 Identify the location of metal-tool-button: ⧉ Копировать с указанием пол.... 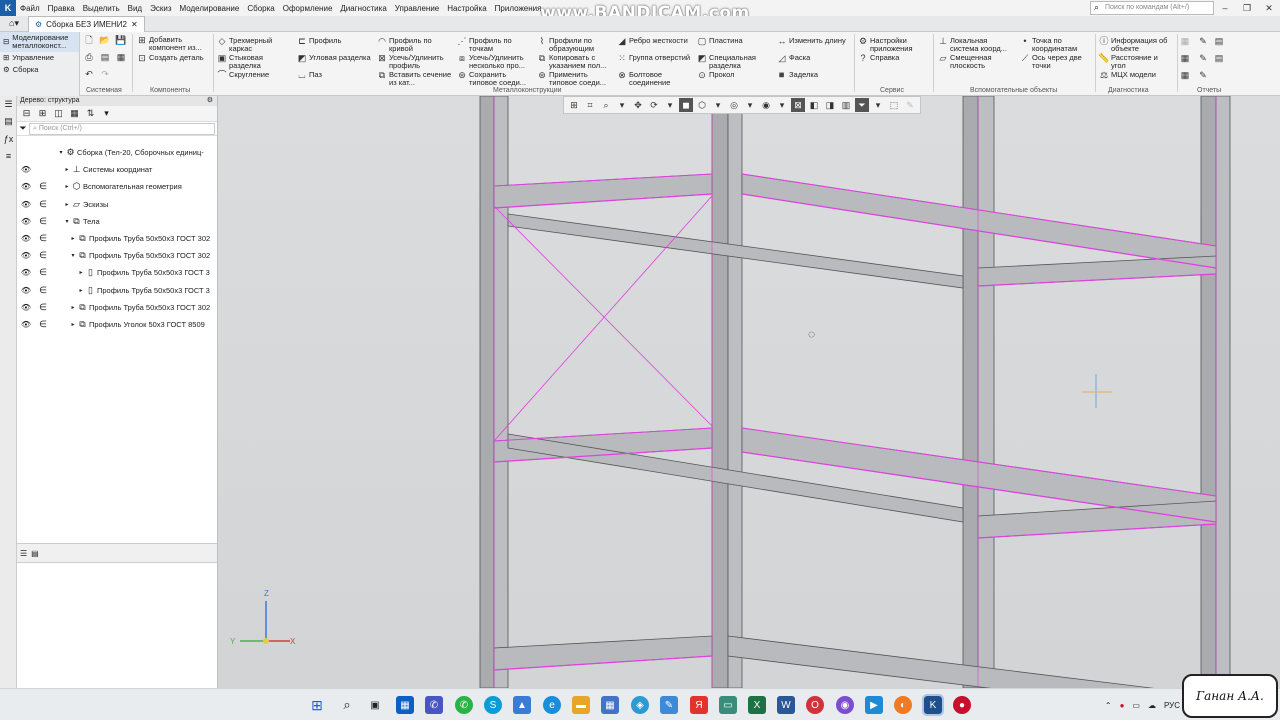
(576, 62).